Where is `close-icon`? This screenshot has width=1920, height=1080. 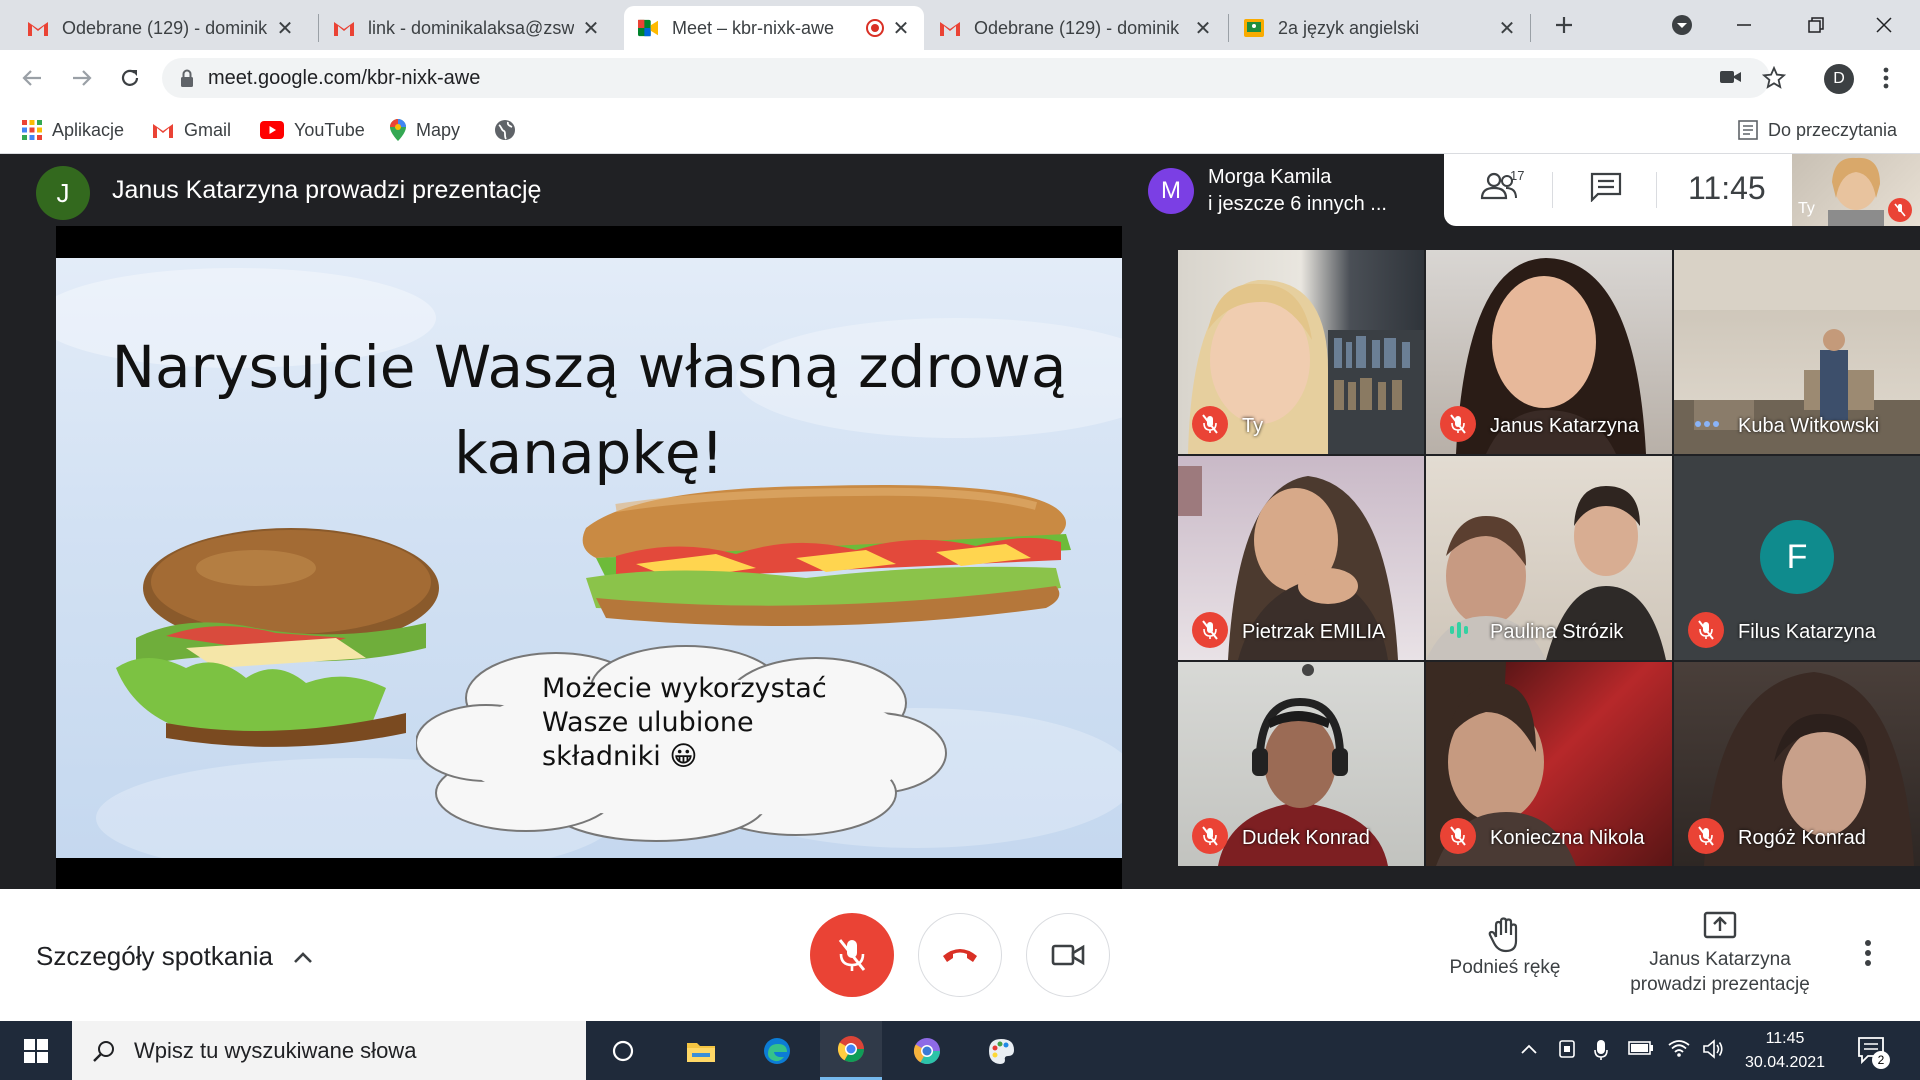 close-icon is located at coordinates (1884, 25).